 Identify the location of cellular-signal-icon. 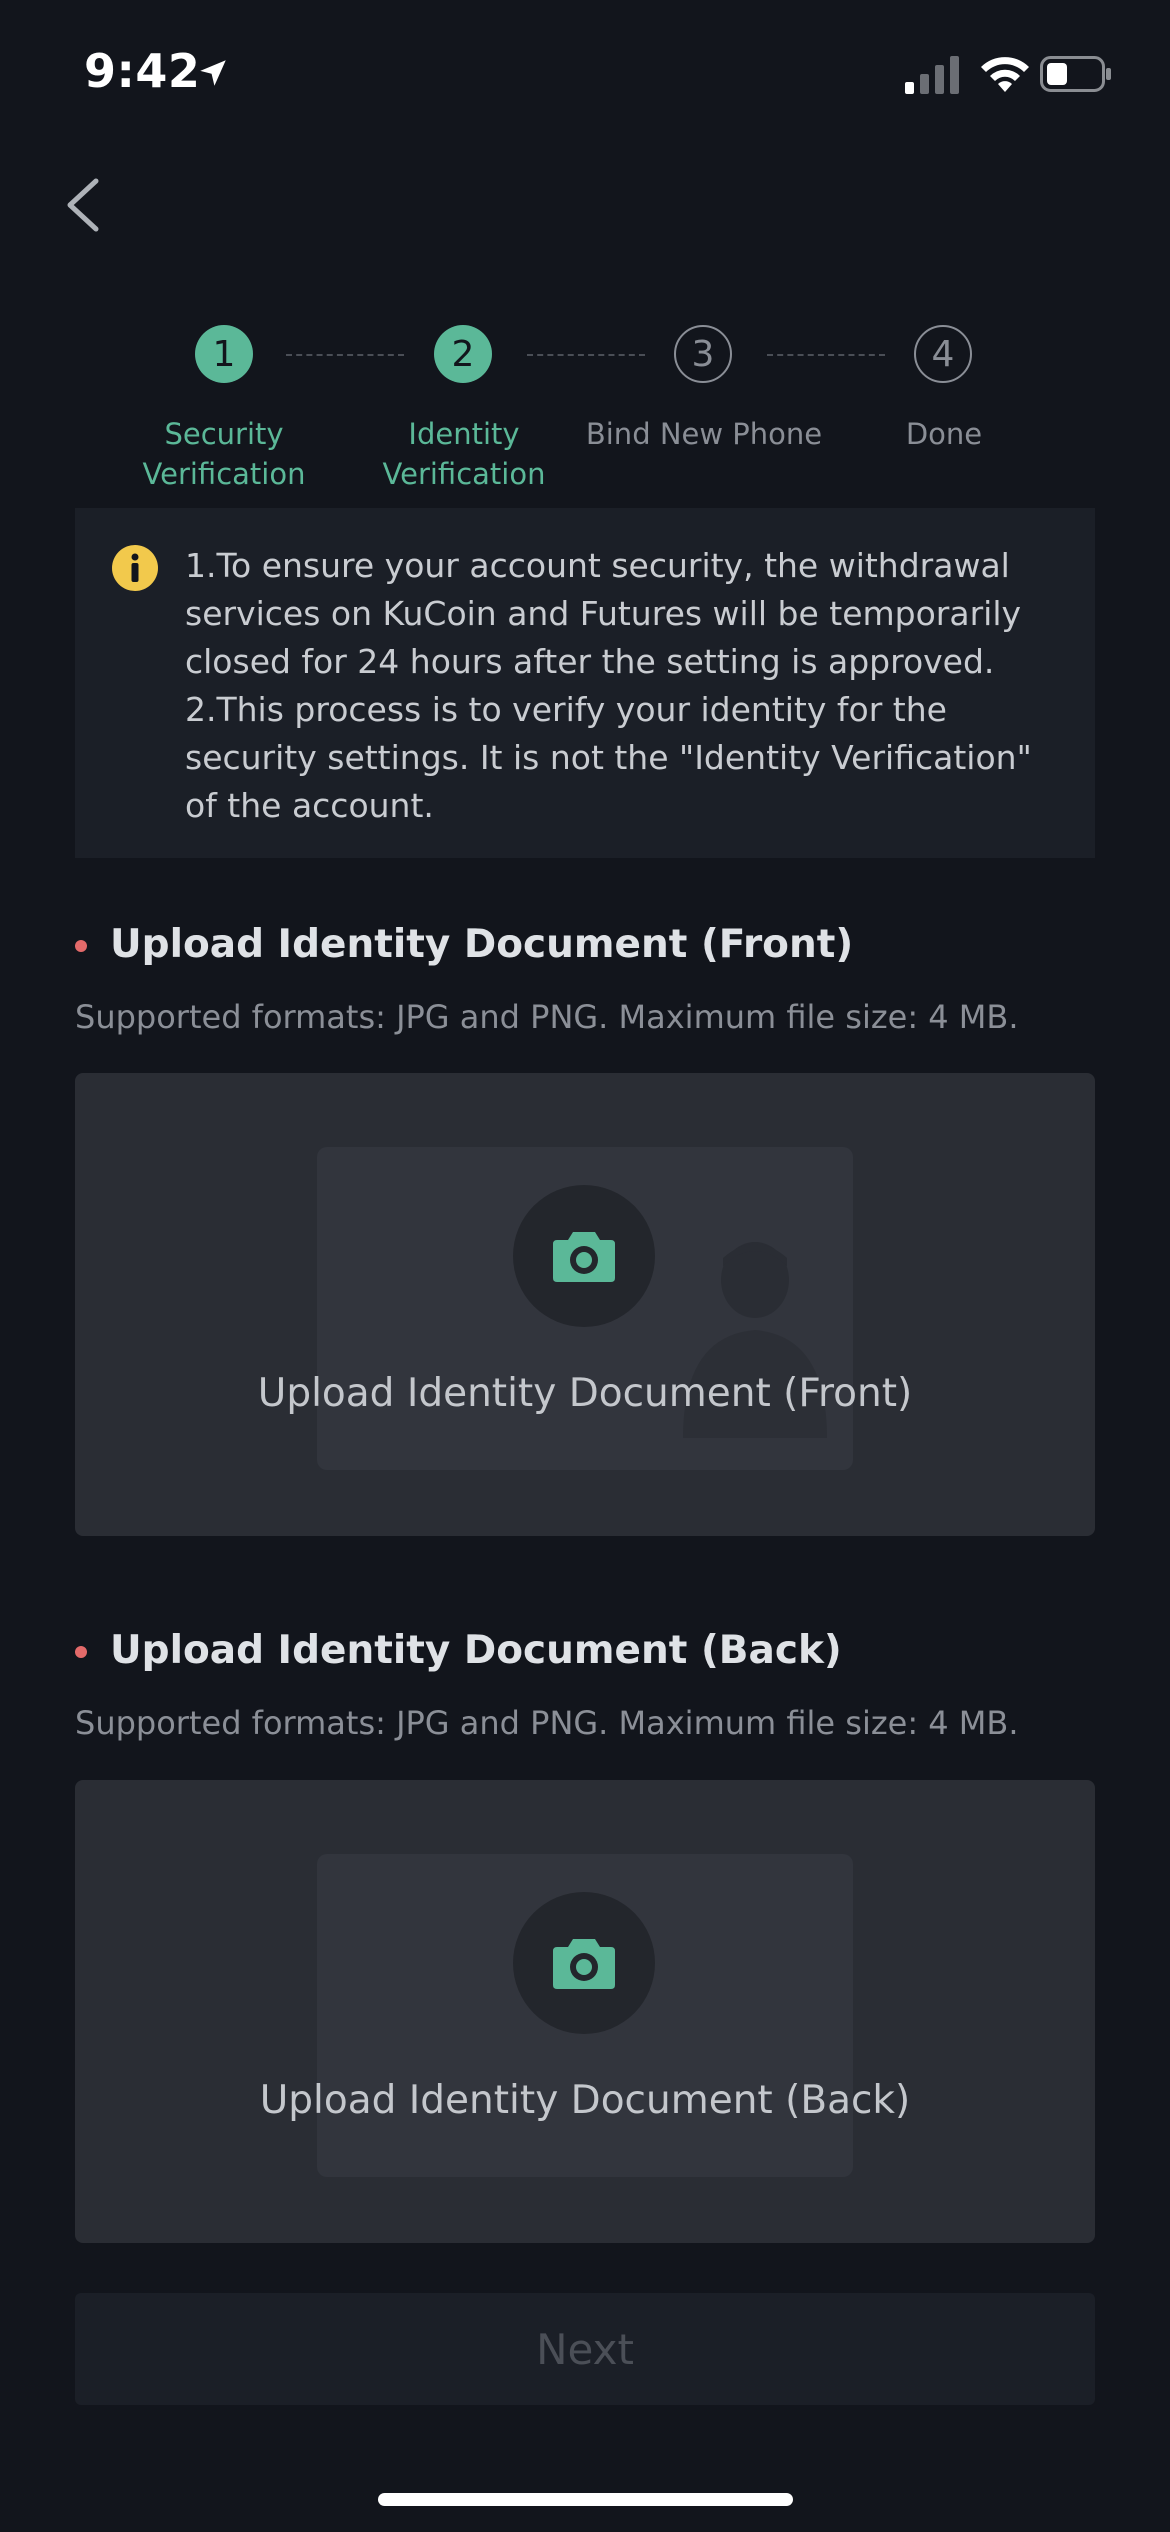
(932, 75).